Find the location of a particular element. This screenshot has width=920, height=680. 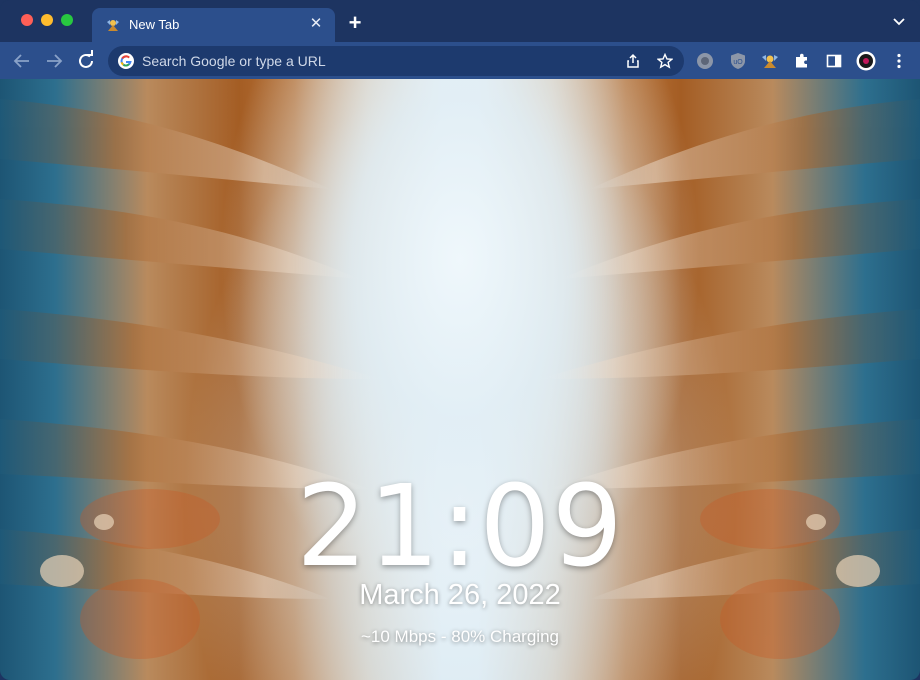

clock-date: March 26, 2022 is located at coordinates (460, 595).